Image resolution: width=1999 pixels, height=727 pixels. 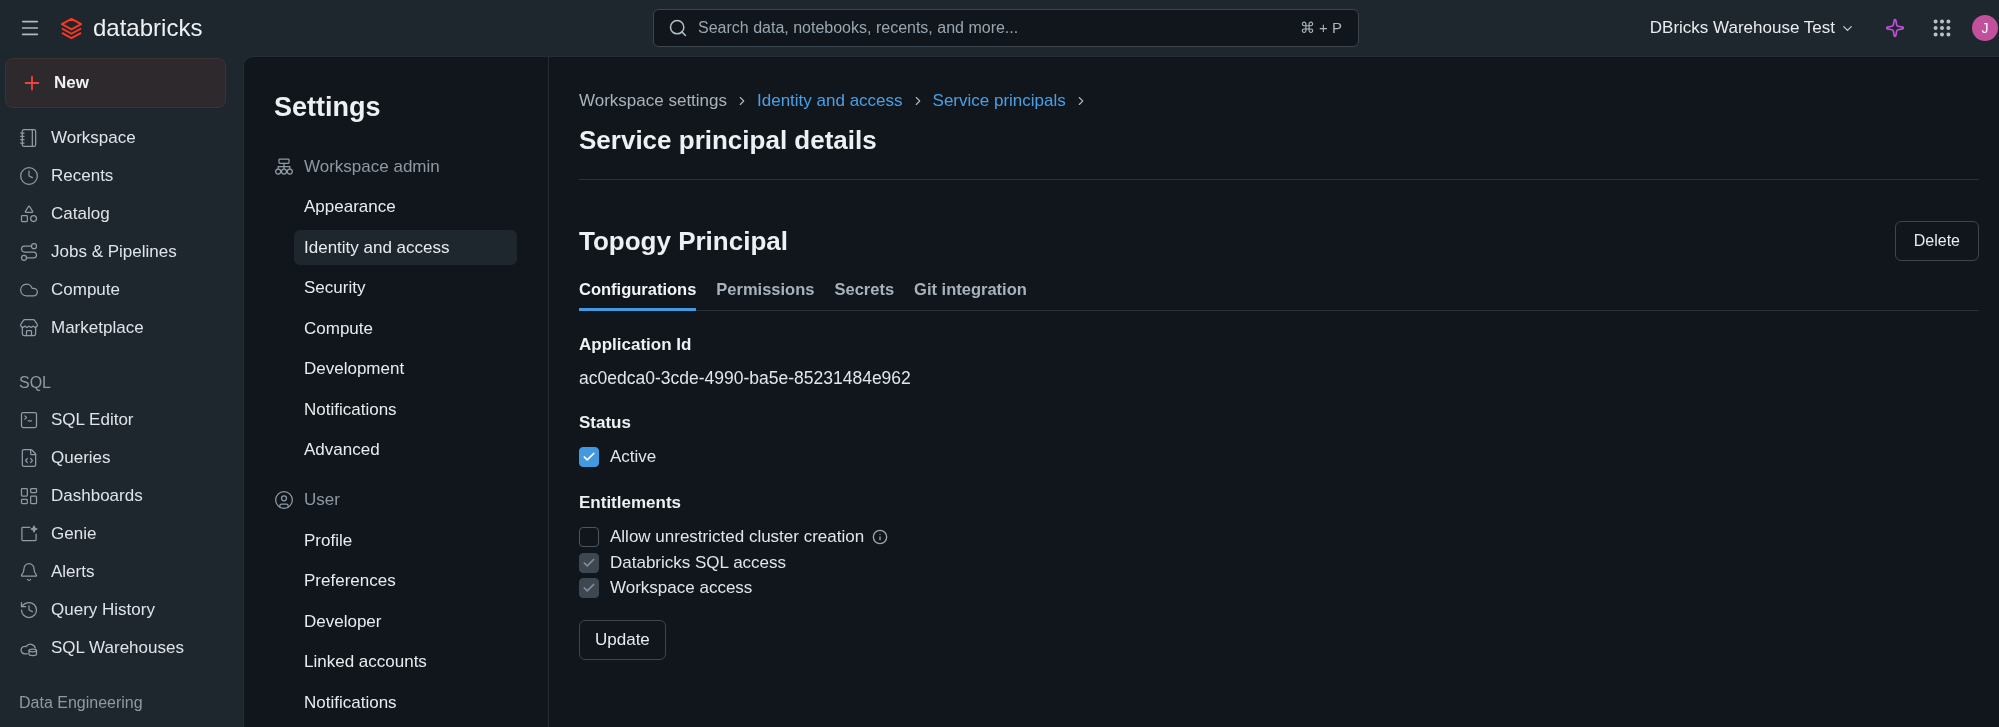 What do you see at coordinates (1320, 27) in the screenshot?
I see `shortcut-hint: ⌘ + P` at bounding box center [1320, 27].